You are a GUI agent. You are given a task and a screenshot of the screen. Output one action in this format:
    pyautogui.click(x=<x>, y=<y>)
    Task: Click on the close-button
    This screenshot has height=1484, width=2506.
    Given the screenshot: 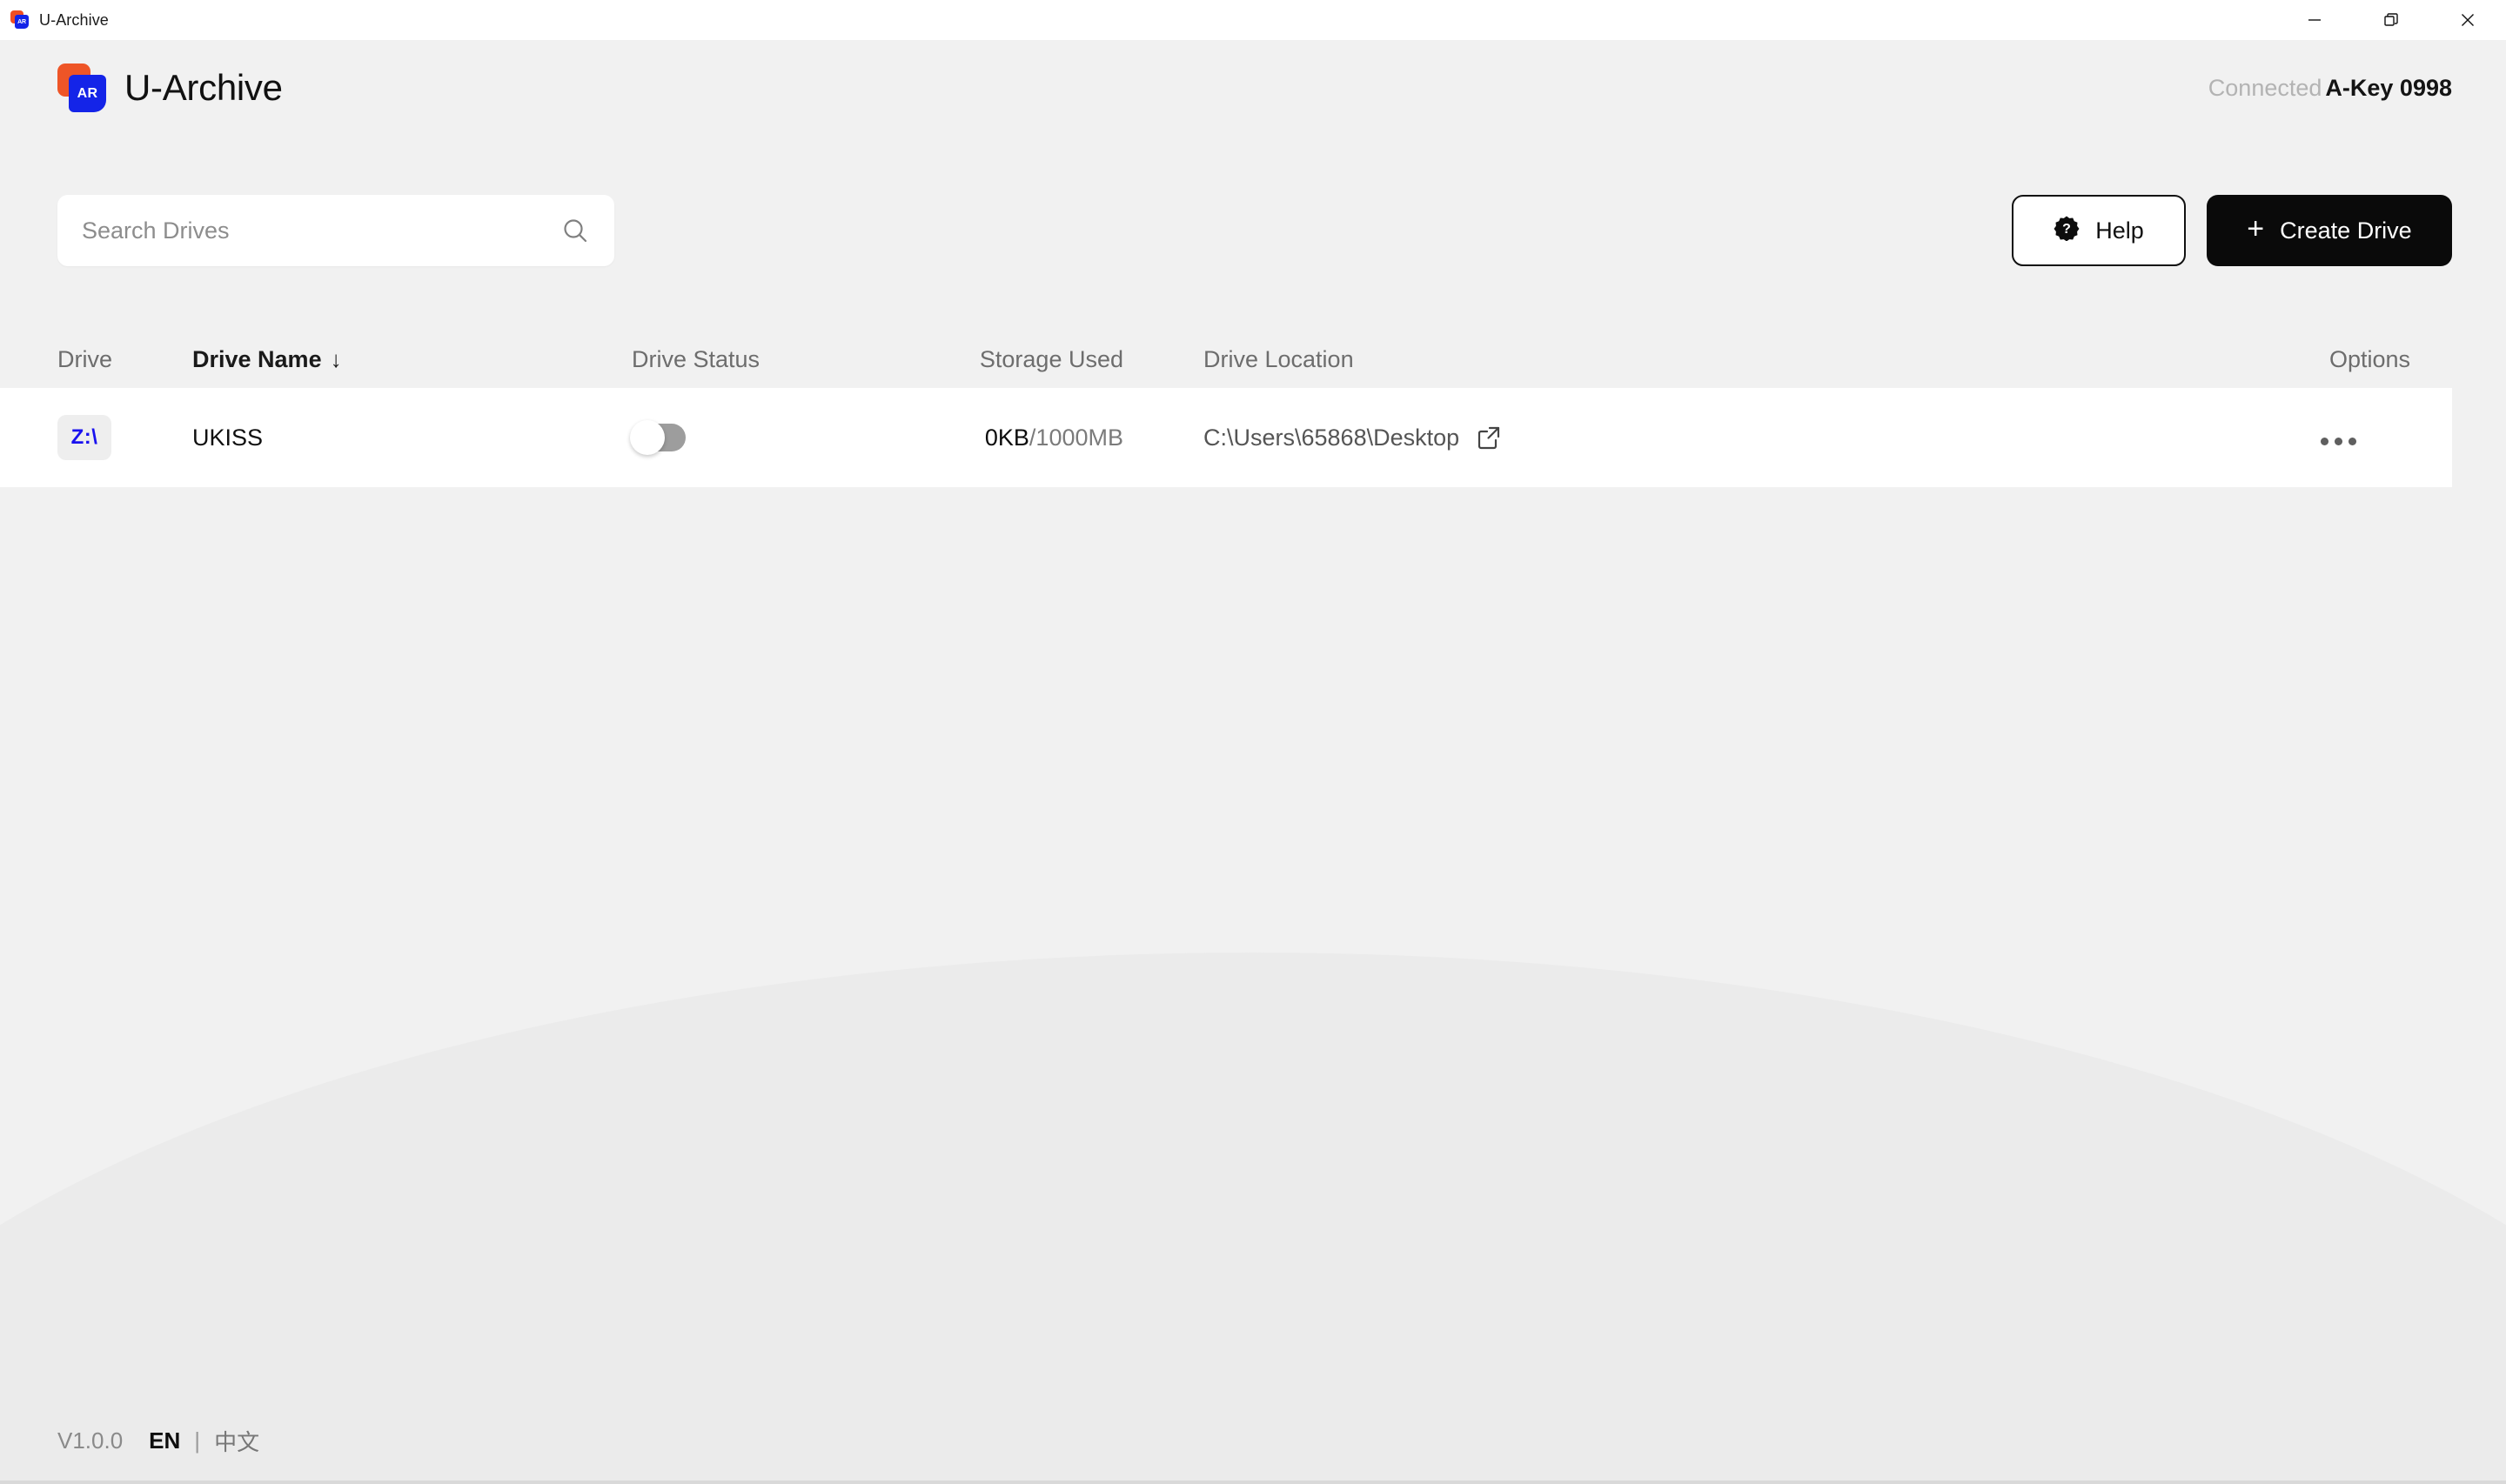 What is the action you would take?
    pyautogui.click(x=2467, y=20)
    